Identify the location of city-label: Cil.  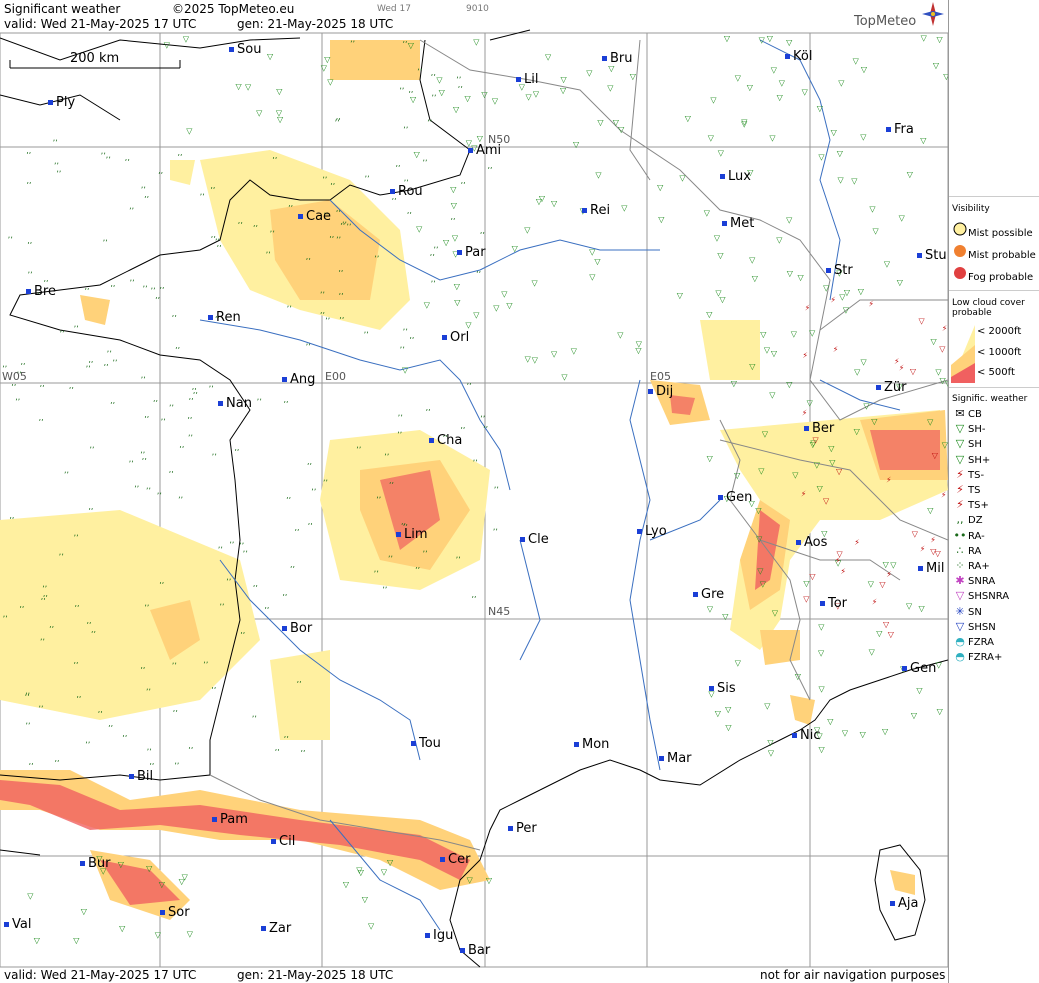
(283, 841).